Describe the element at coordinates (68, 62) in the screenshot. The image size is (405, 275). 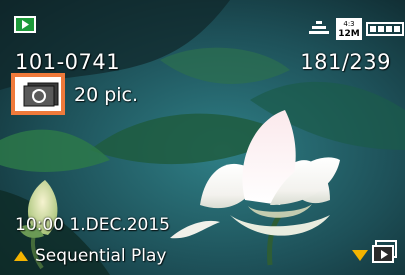
I see `file-number: 101-0741` at that location.